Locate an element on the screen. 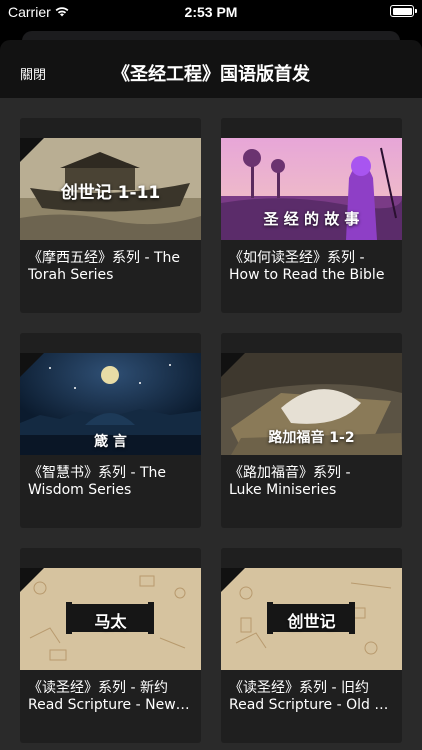  video-thumbnail: 创世记 1-11 is located at coordinates (110, 189).